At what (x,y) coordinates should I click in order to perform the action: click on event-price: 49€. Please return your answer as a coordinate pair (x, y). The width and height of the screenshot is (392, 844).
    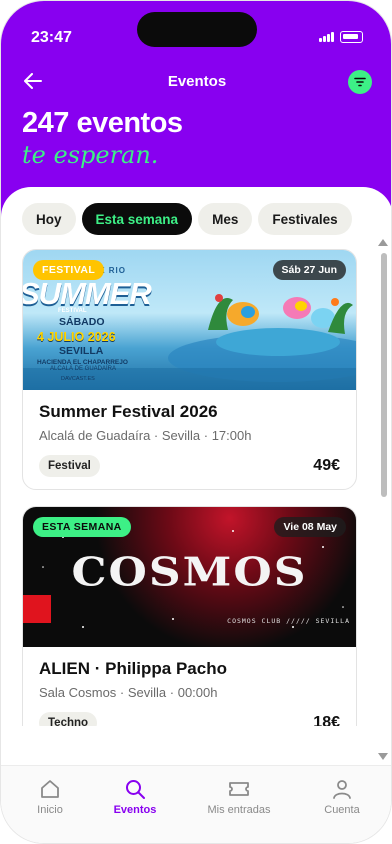
    Looking at the image, I should click on (326, 465).